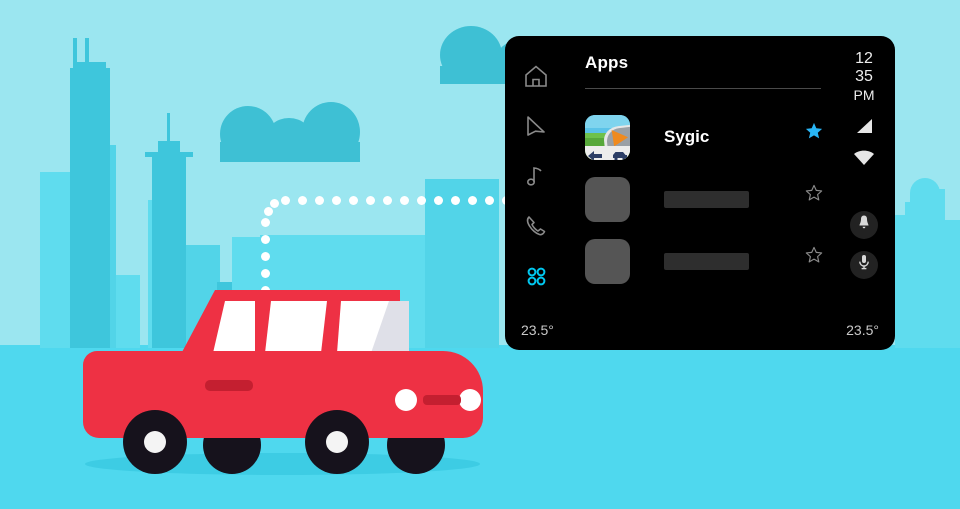 Image resolution: width=960 pixels, height=509 pixels. Describe the element at coordinates (864, 94) in the screenshot. I see `clock-ampm: PM` at that location.